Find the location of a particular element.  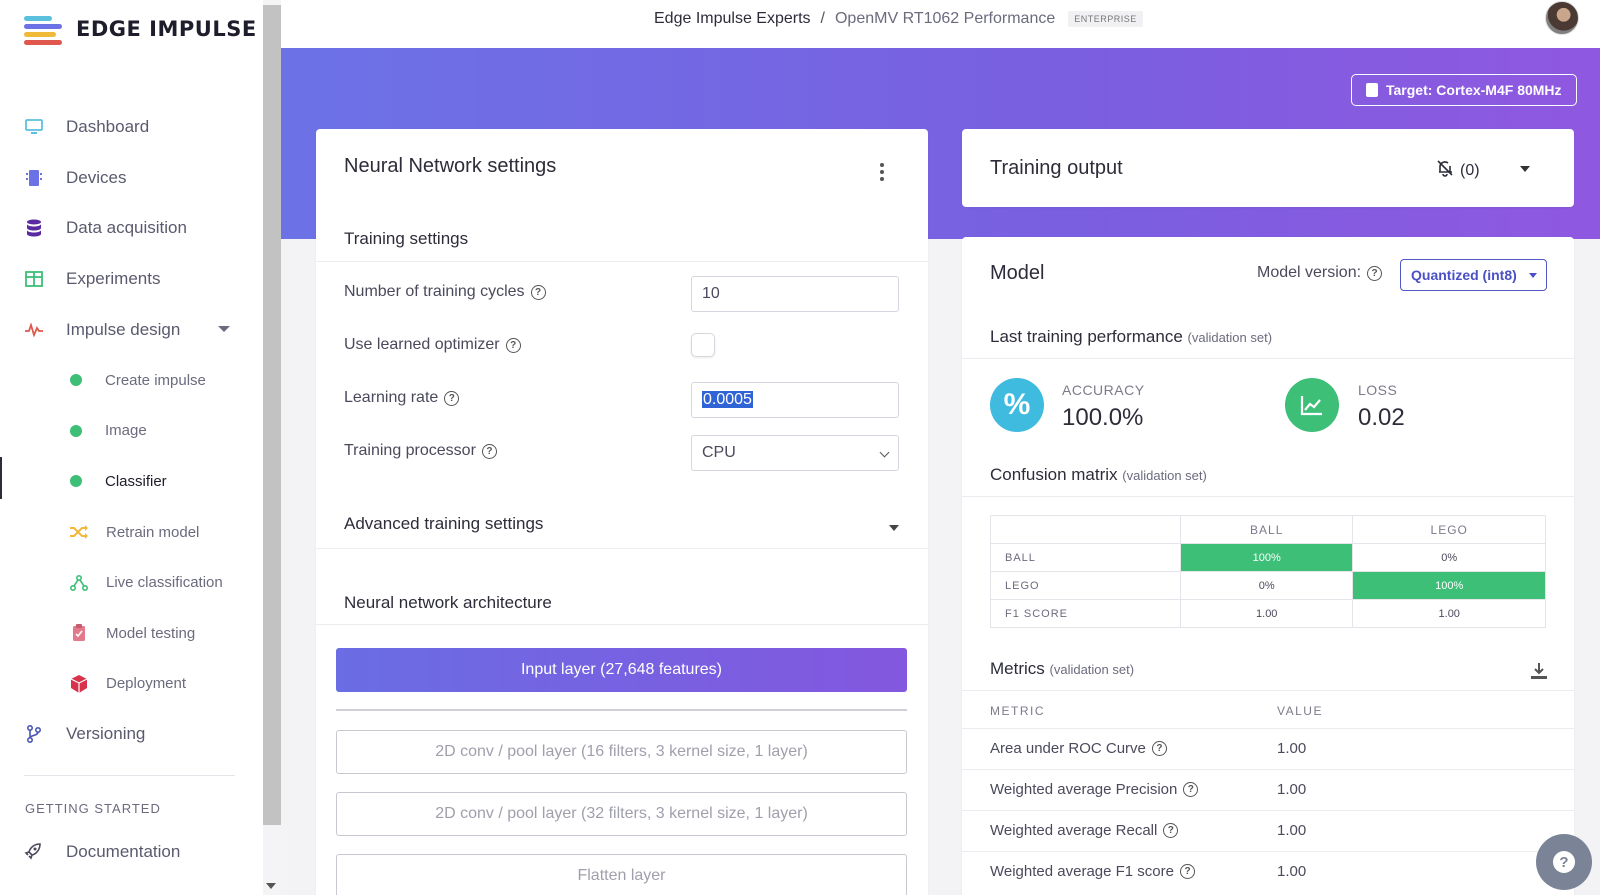

training-processor-label-text: Training processor is located at coordinates (410, 450).